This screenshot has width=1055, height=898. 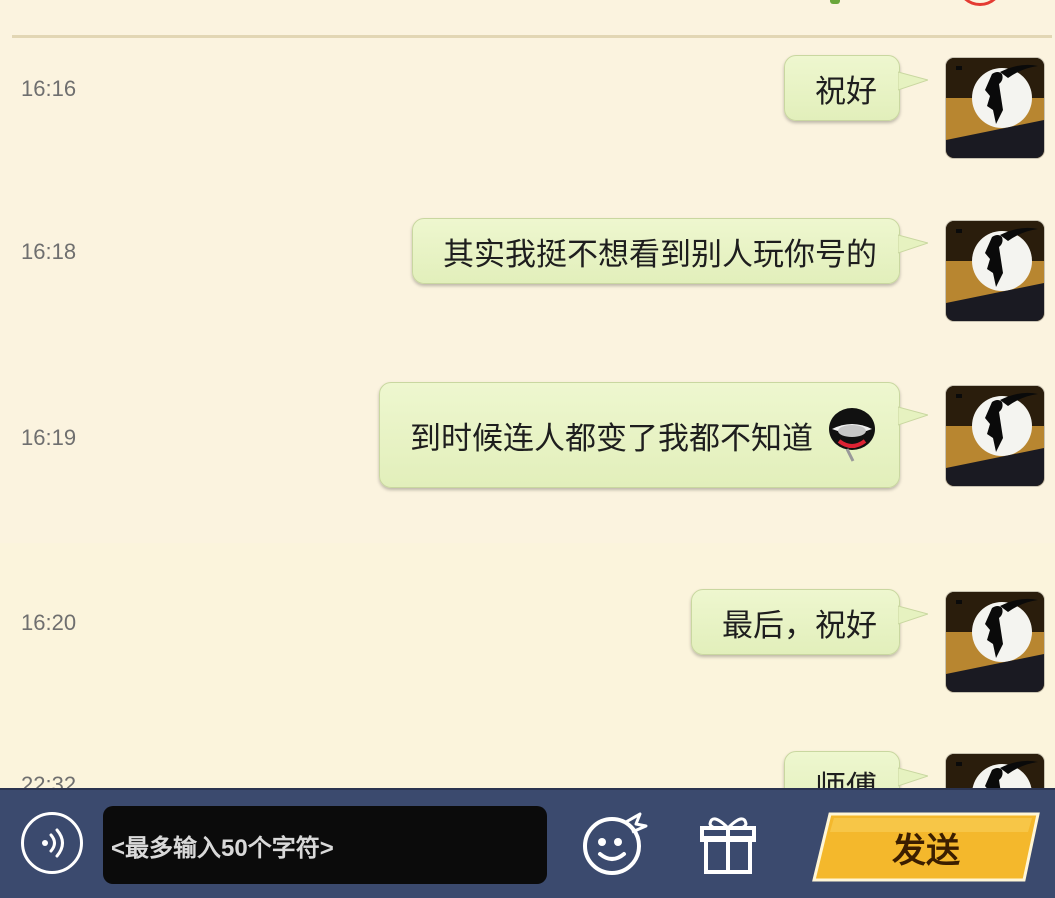 What do you see at coordinates (846, 91) in the screenshot?
I see `message-text: 祝好` at bounding box center [846, 91].